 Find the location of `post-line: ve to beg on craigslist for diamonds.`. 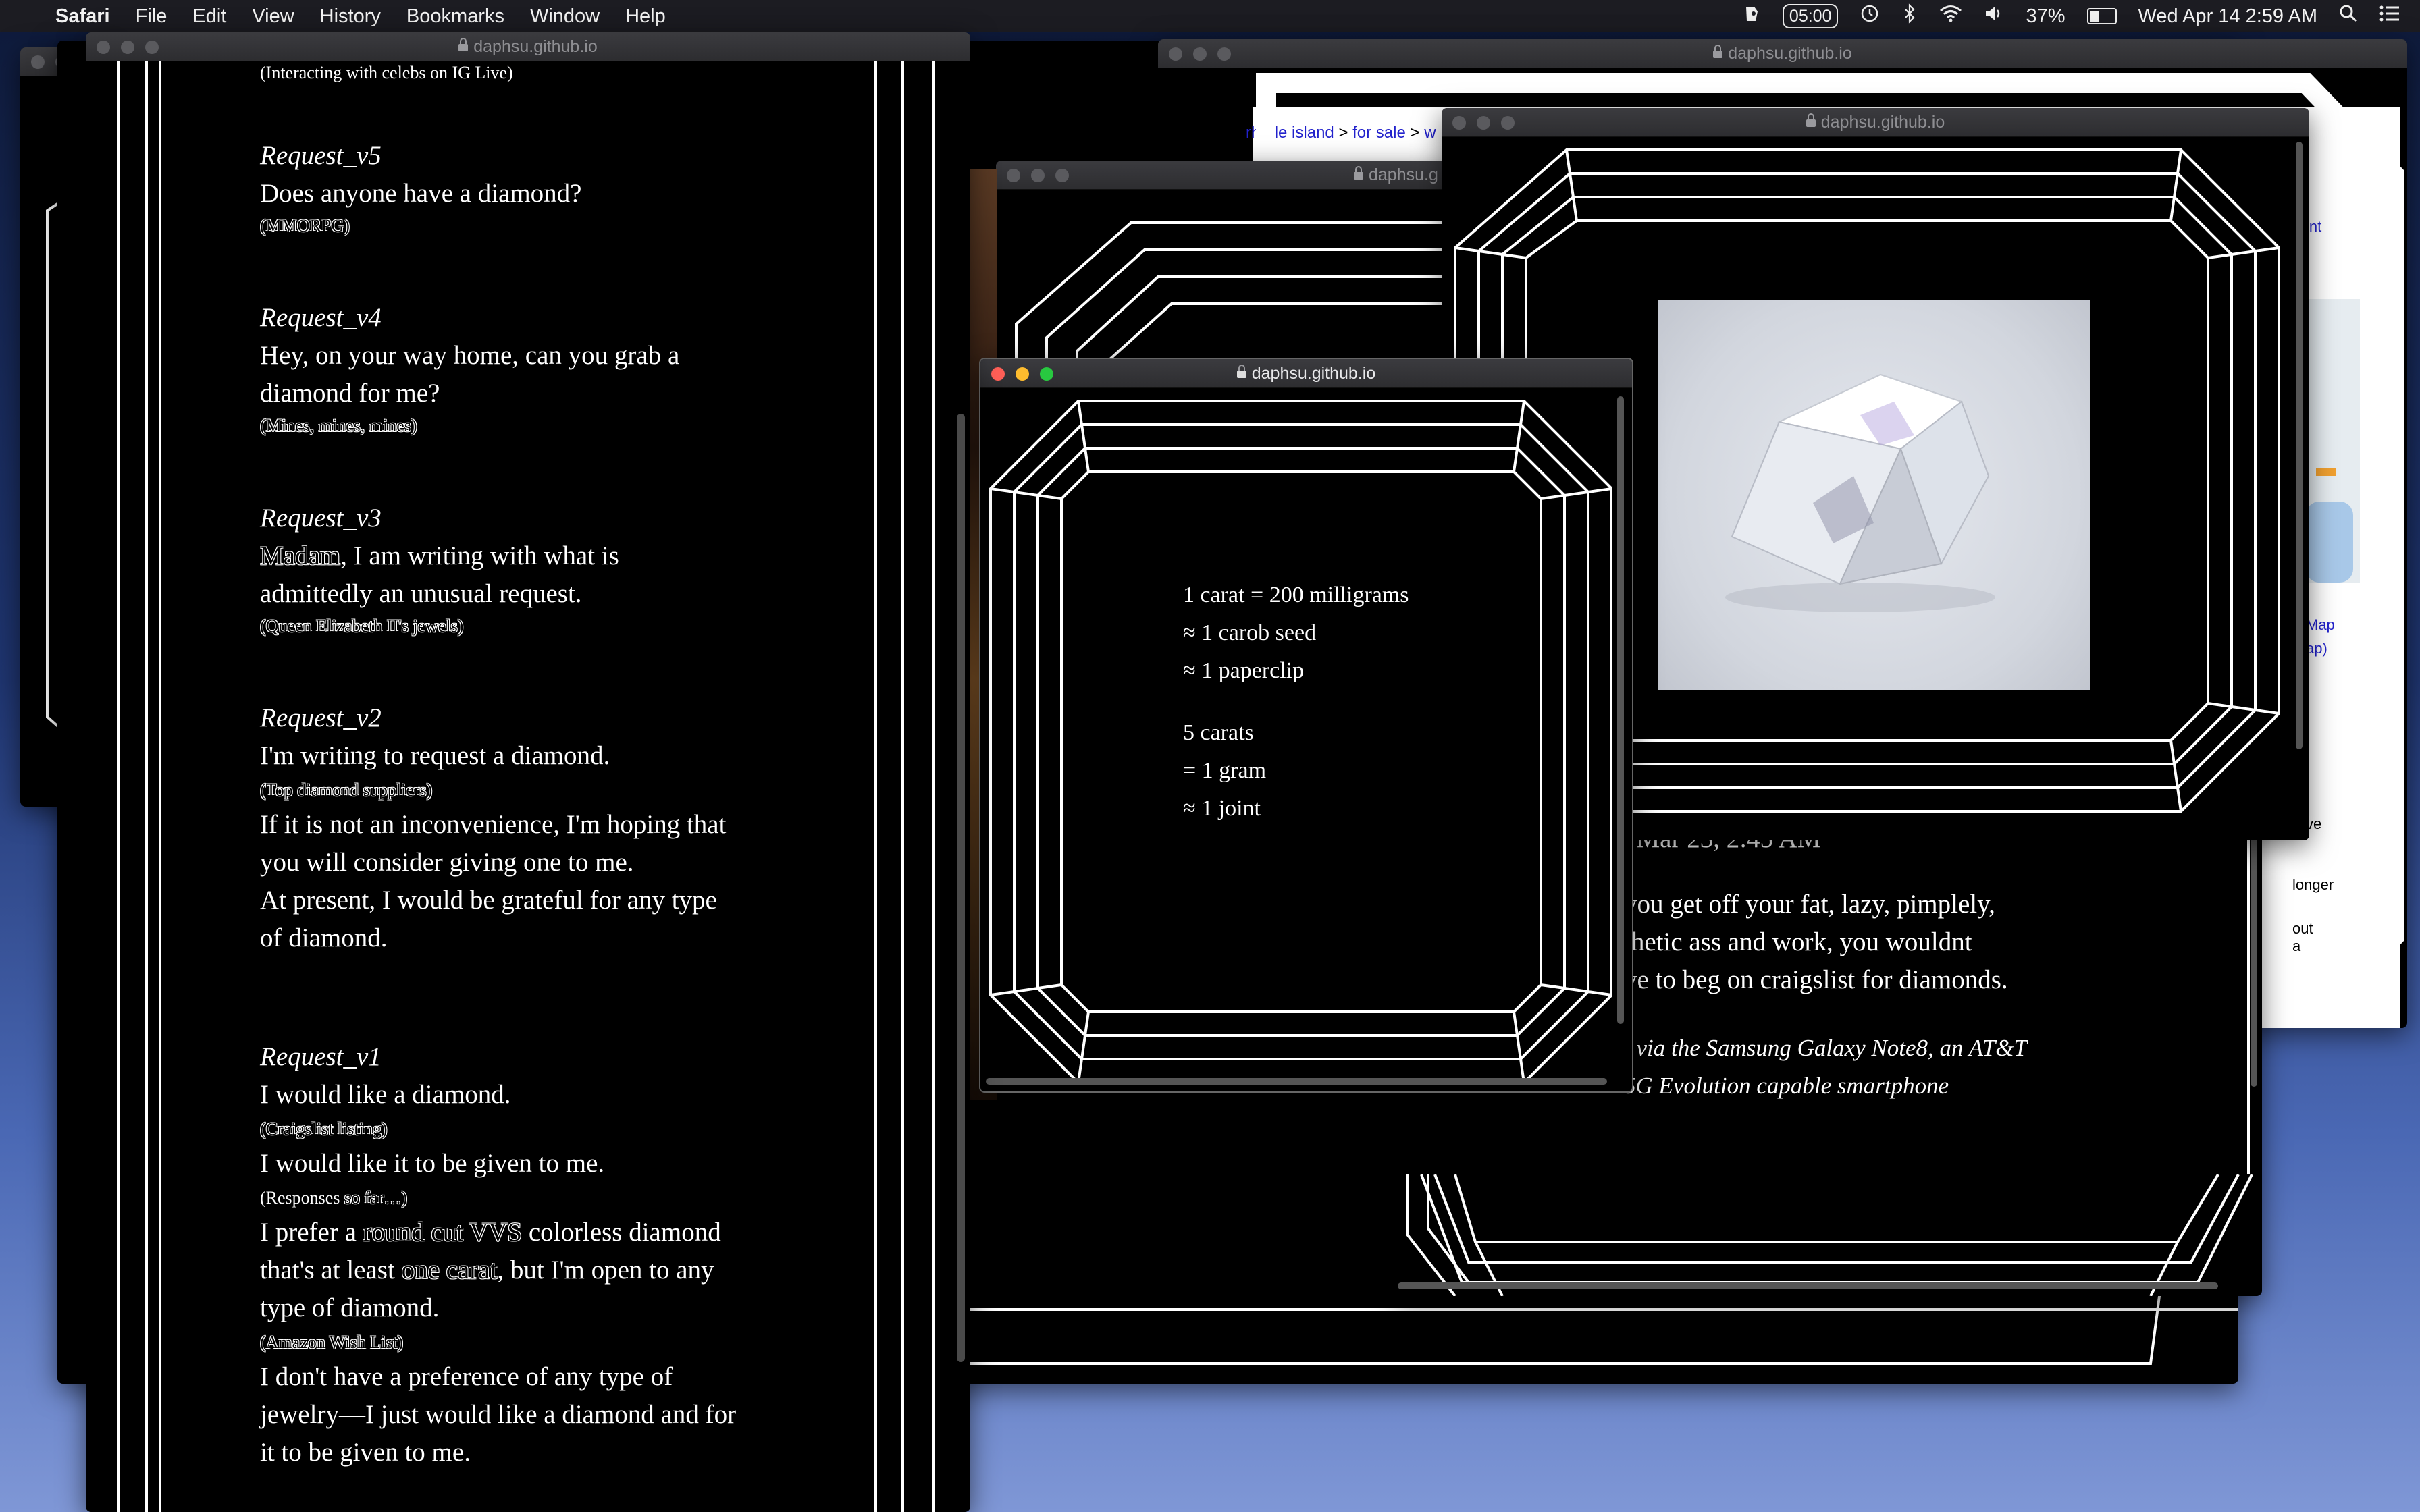

post-line: ve to beg on craigslist for diamonds. is located at coordinates (1816, 979).